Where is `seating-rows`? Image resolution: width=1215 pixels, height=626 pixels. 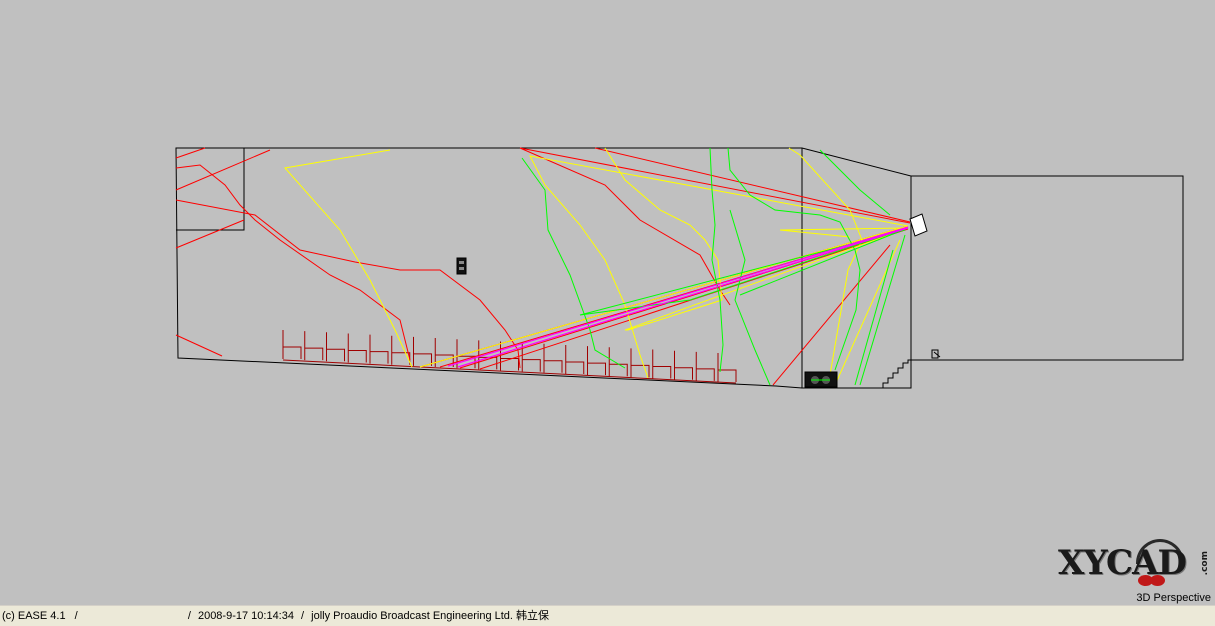
seating-rows is located at coordinates (509, 357).